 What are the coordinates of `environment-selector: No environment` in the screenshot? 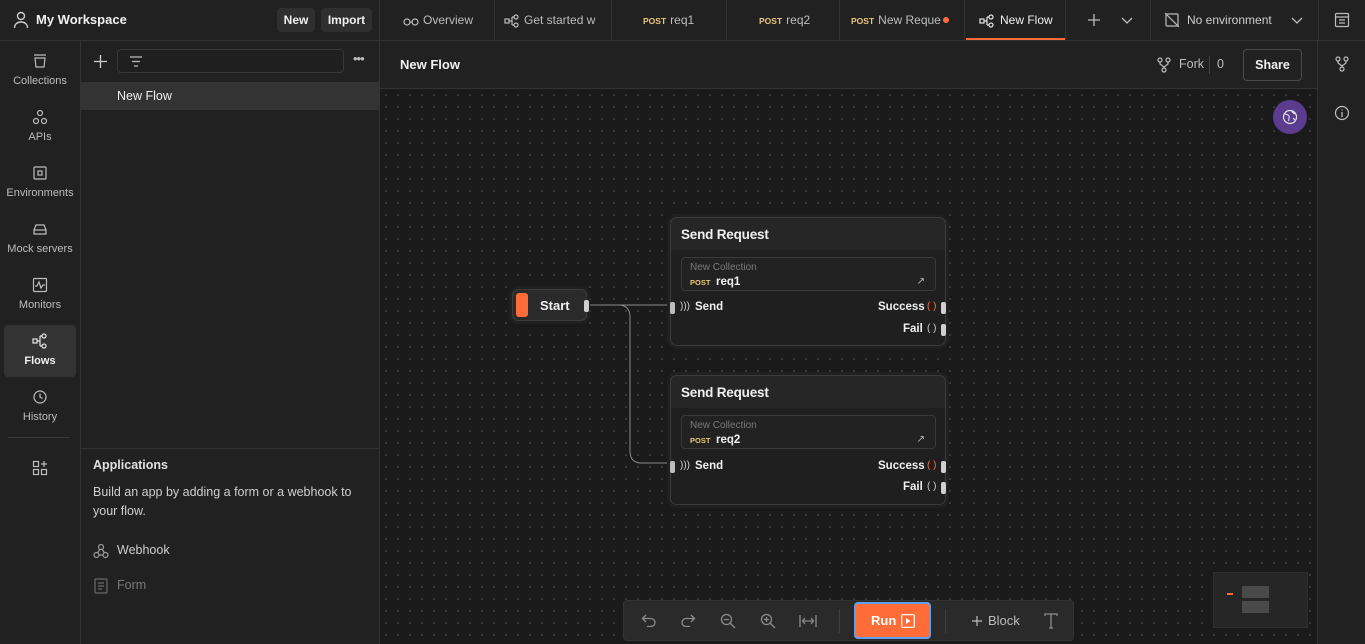 It's located at (1231, 20).